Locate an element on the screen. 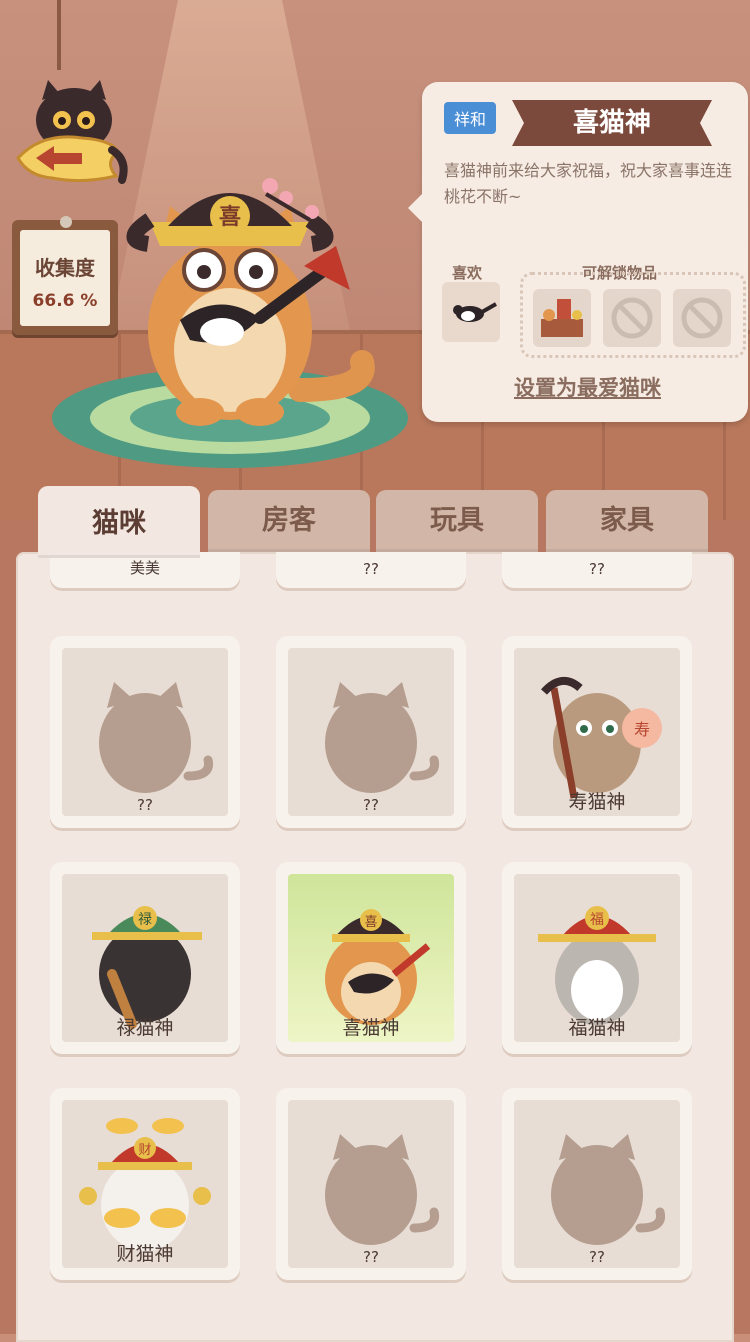 This screenshot has width=750, height=1342. cat-card: 禄禄猫神 is located at coordinates (145, 958).